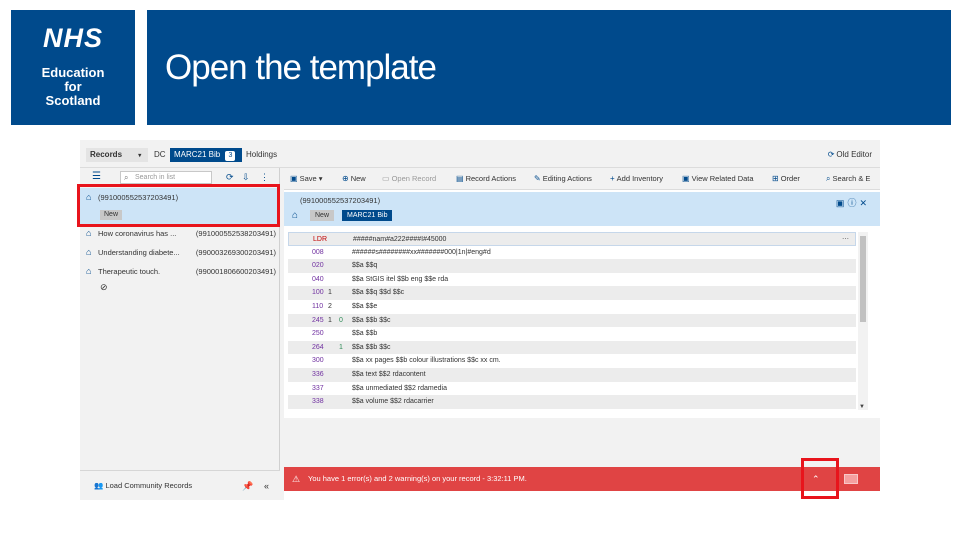 The height and width of the screenshot is (540, 960). Describe the element at coordinates (639, 178) in the screenshot. I see `add-inventory-label: Add Inventory` at that location.